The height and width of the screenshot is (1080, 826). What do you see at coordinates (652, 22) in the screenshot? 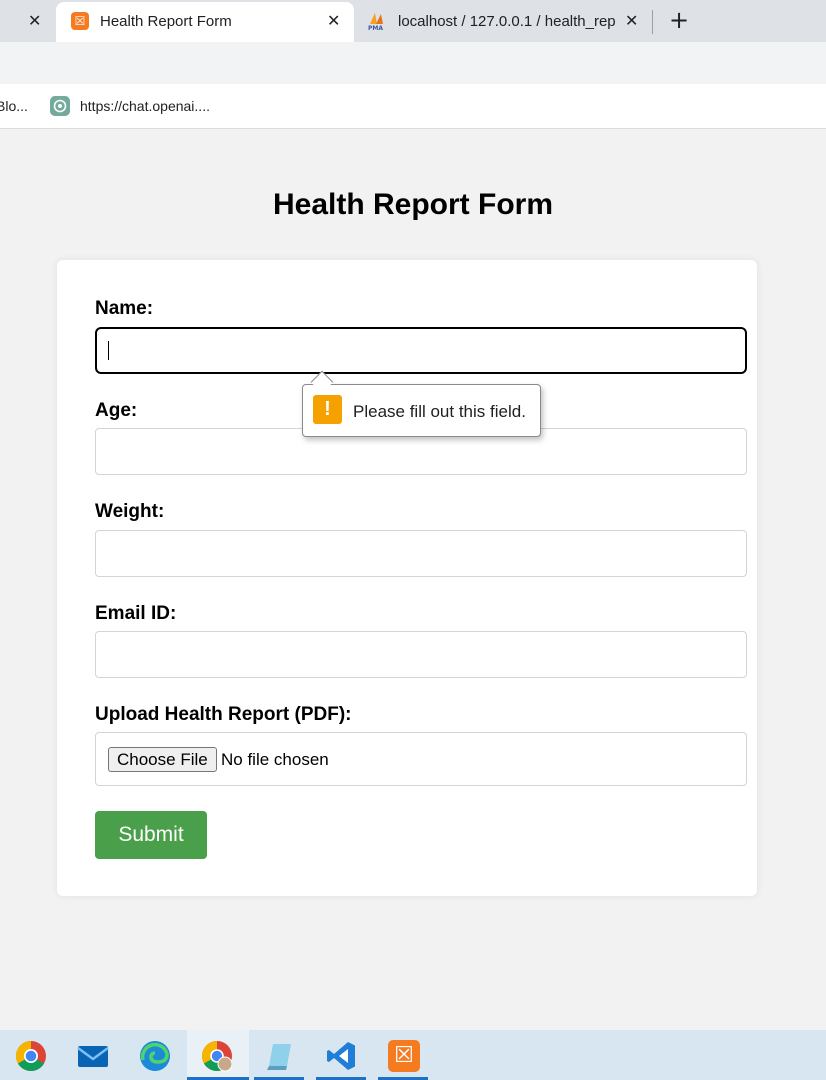
I see `tab-separator` at bounding box center [652, 22].